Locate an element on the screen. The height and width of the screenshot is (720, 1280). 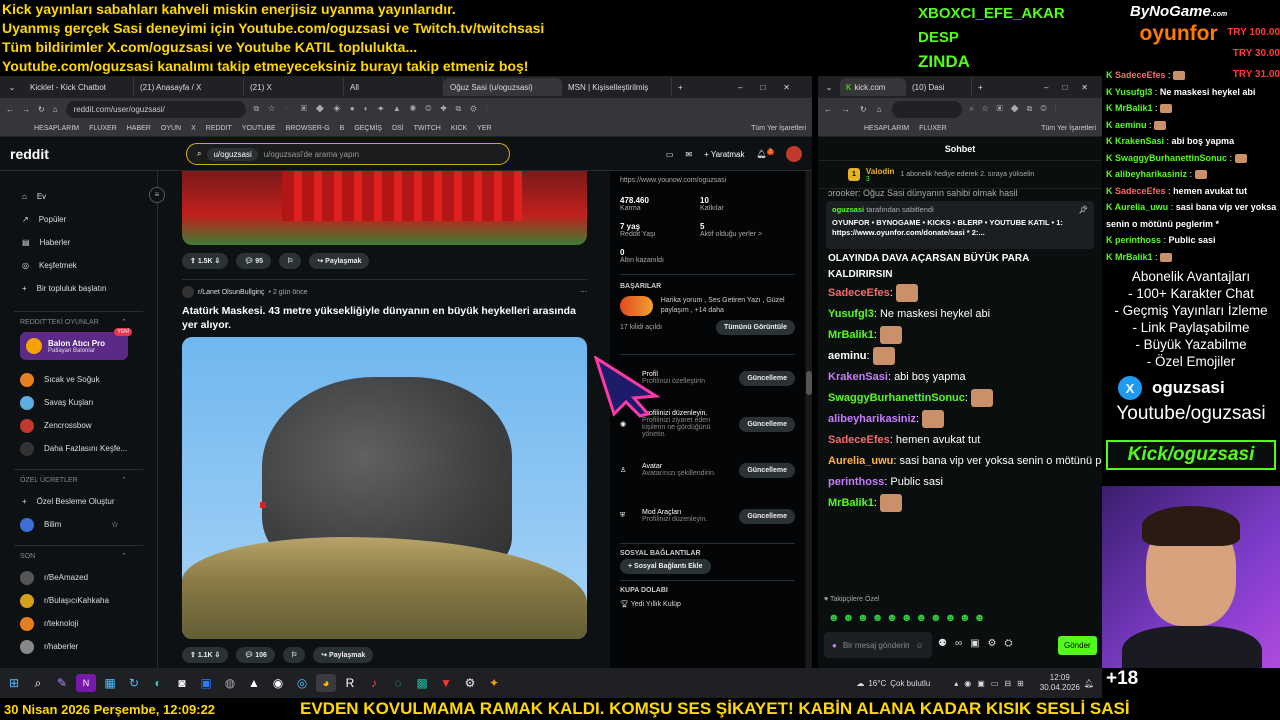
back-icon: ← is located at coordinates (10, 109).